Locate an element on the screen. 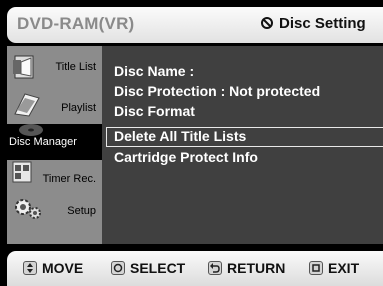 This screenshot has height=286, width=383. footer-exit: EXIT is located at coordinates (334, 268).